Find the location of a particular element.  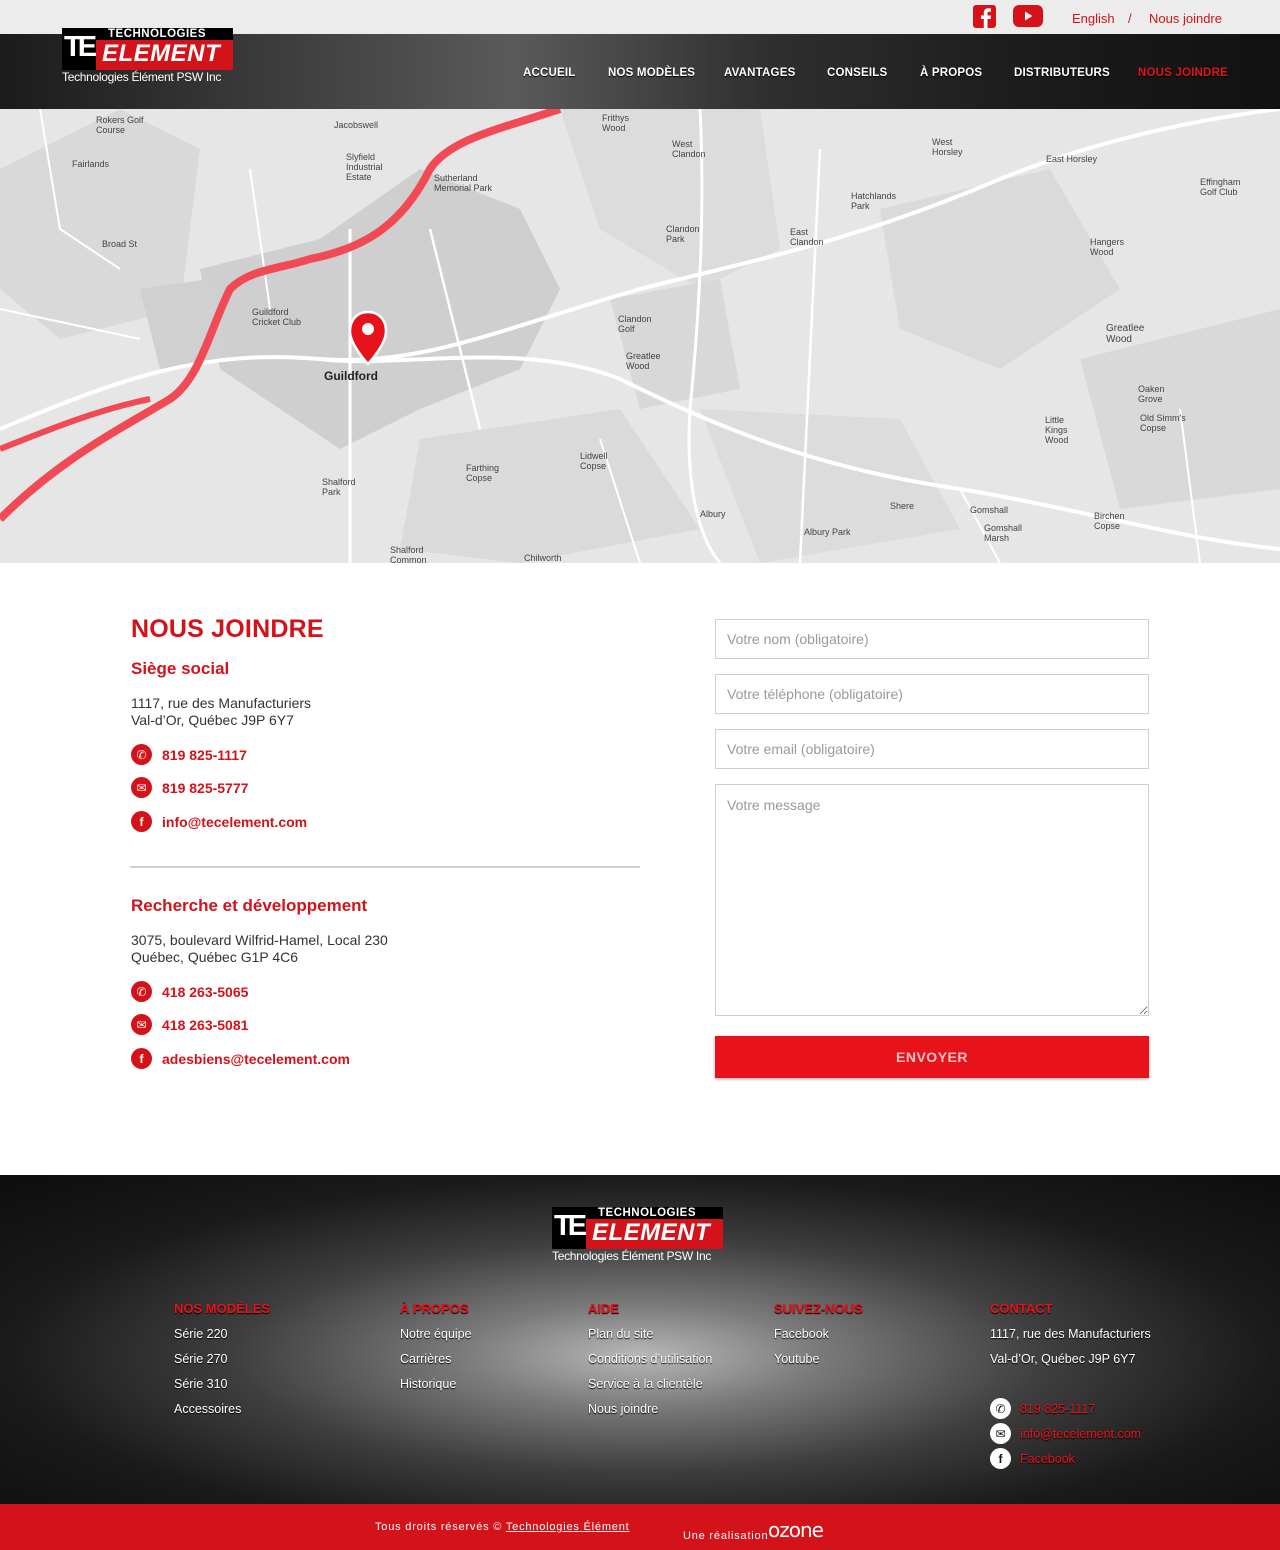

hq-fax-row: ✉ 819 825-5777 is located at coordinates (189, 787).